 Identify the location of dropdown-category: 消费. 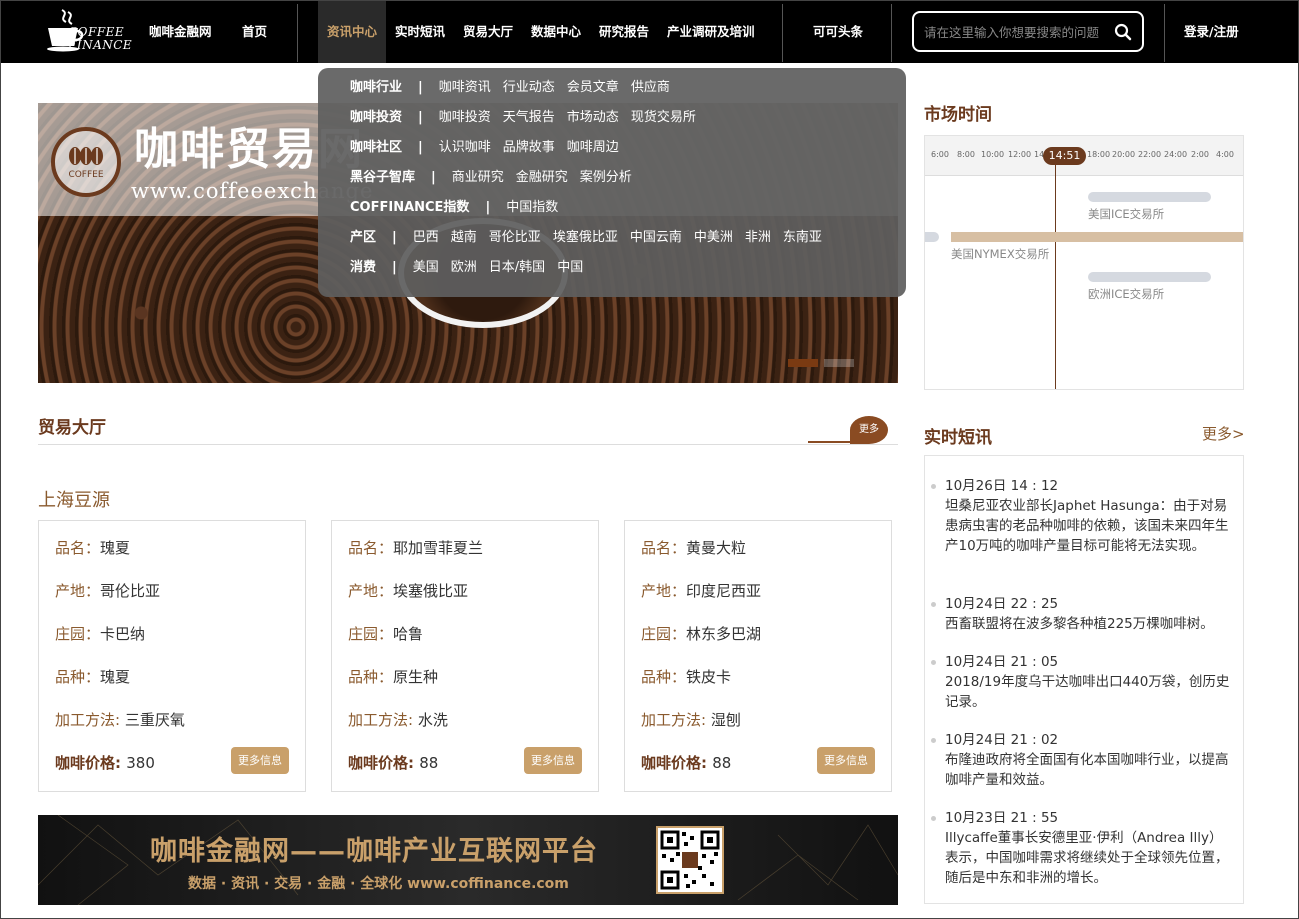
(363, 268).